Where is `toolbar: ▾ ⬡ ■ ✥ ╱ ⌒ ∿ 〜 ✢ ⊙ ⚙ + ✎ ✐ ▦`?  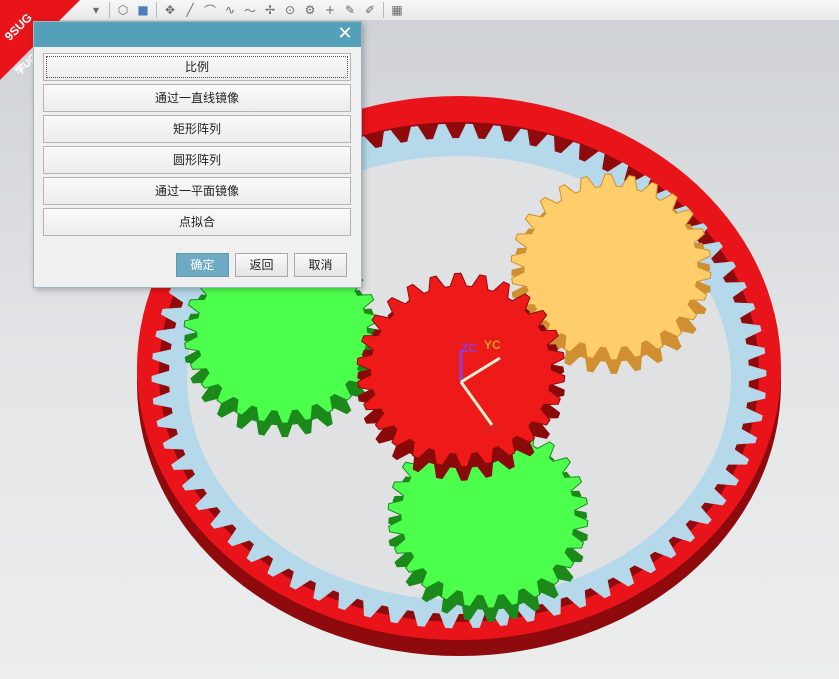
toolbar: ▾ ⬡ ■ ✥ ╱ ⌒ ∿ 〜 ✢ ⊙ ⚙ + ✎ ✐ ▦ is located at coordinates (419, 10).